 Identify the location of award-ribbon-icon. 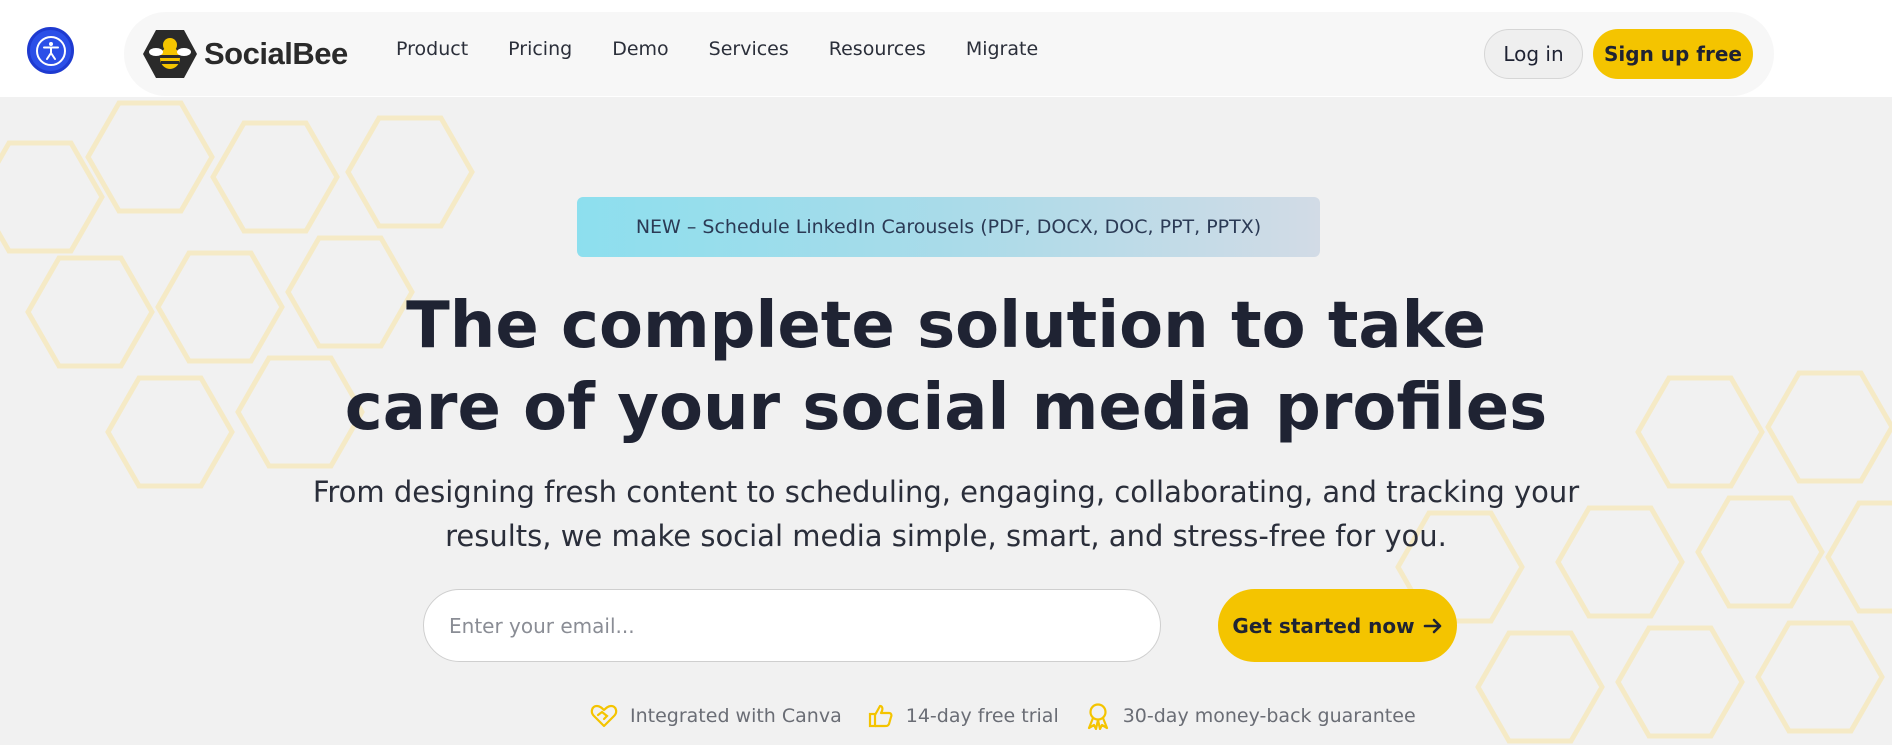
(1097, 716).